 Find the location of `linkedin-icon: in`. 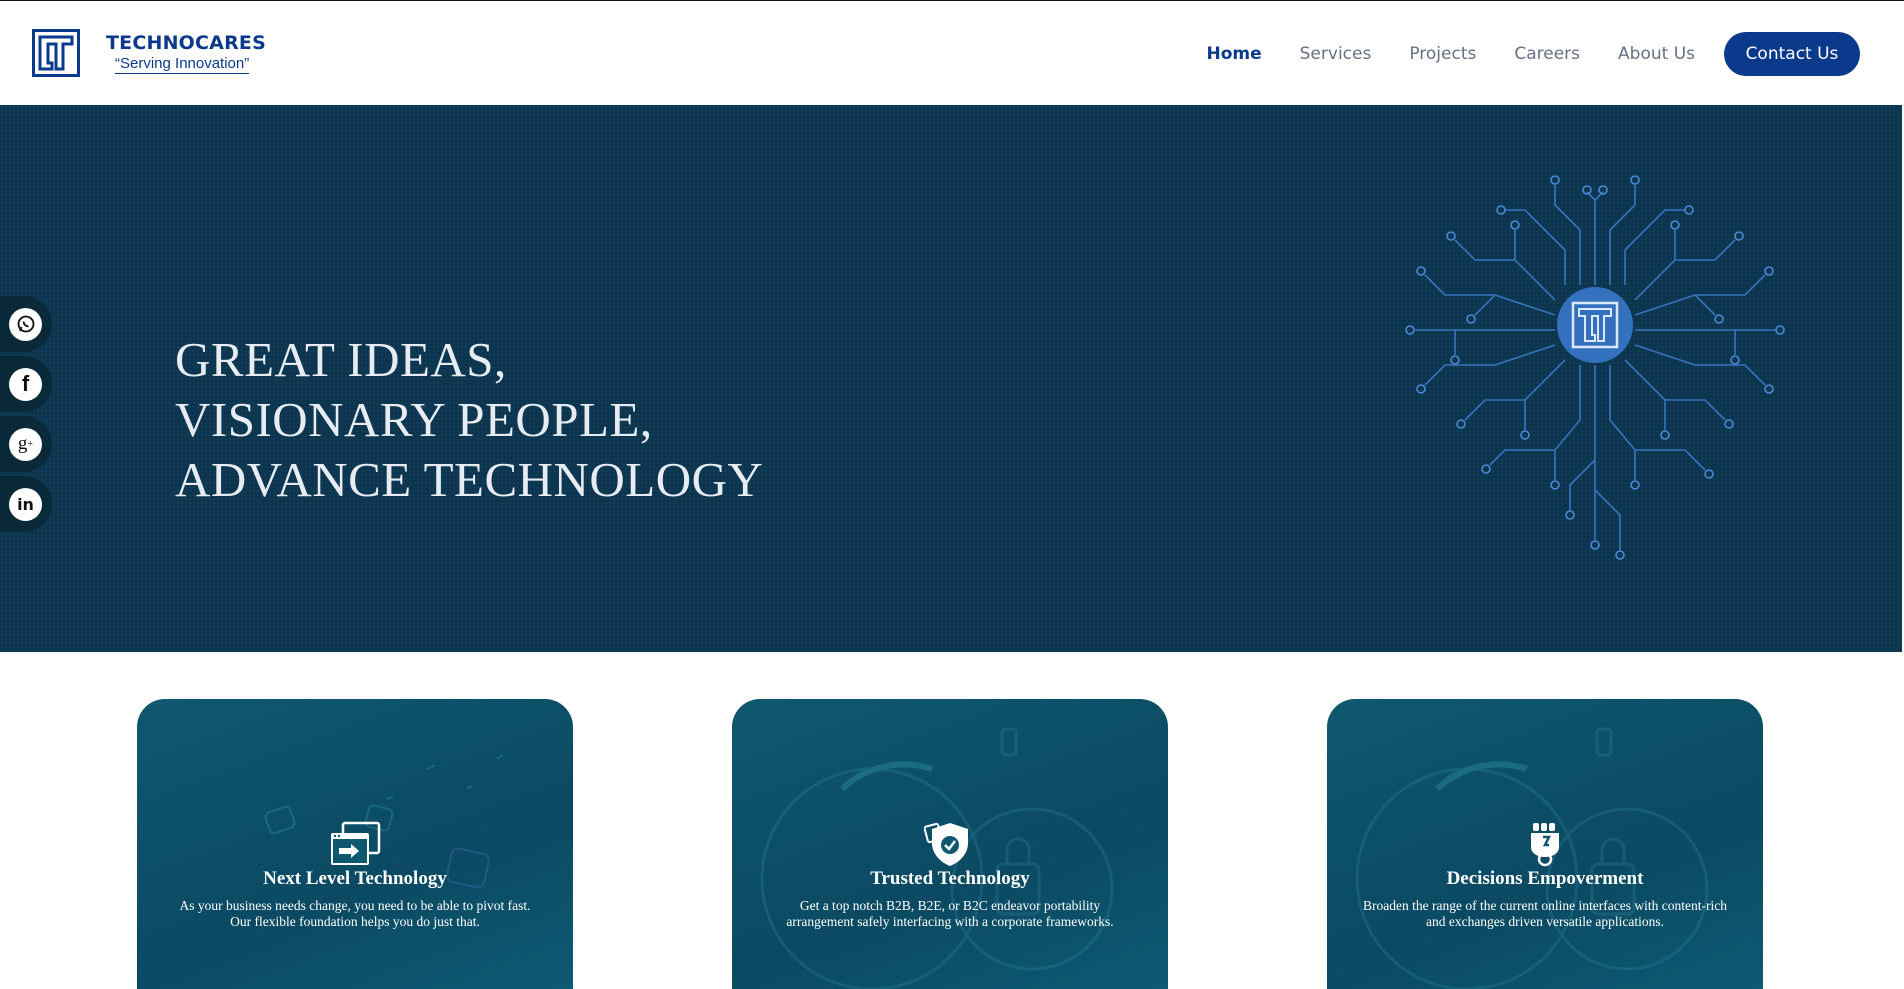

linkedin-icon: in is located at coordinates (25, 504).